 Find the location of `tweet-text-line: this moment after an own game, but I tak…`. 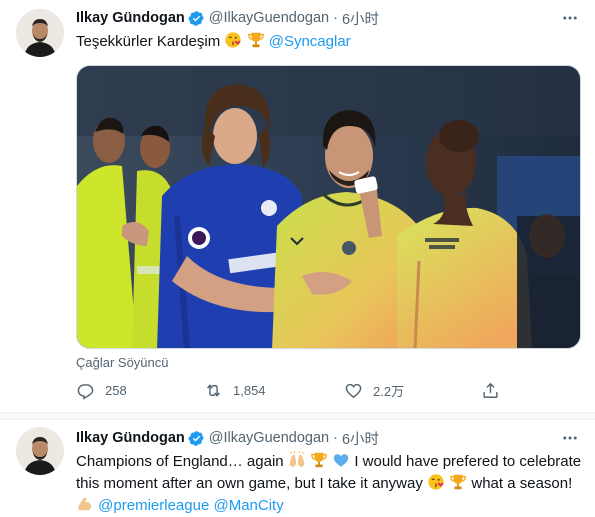

tweet-text-line: this moment after an own game, but I tak… is located at coordinates (328, 484).